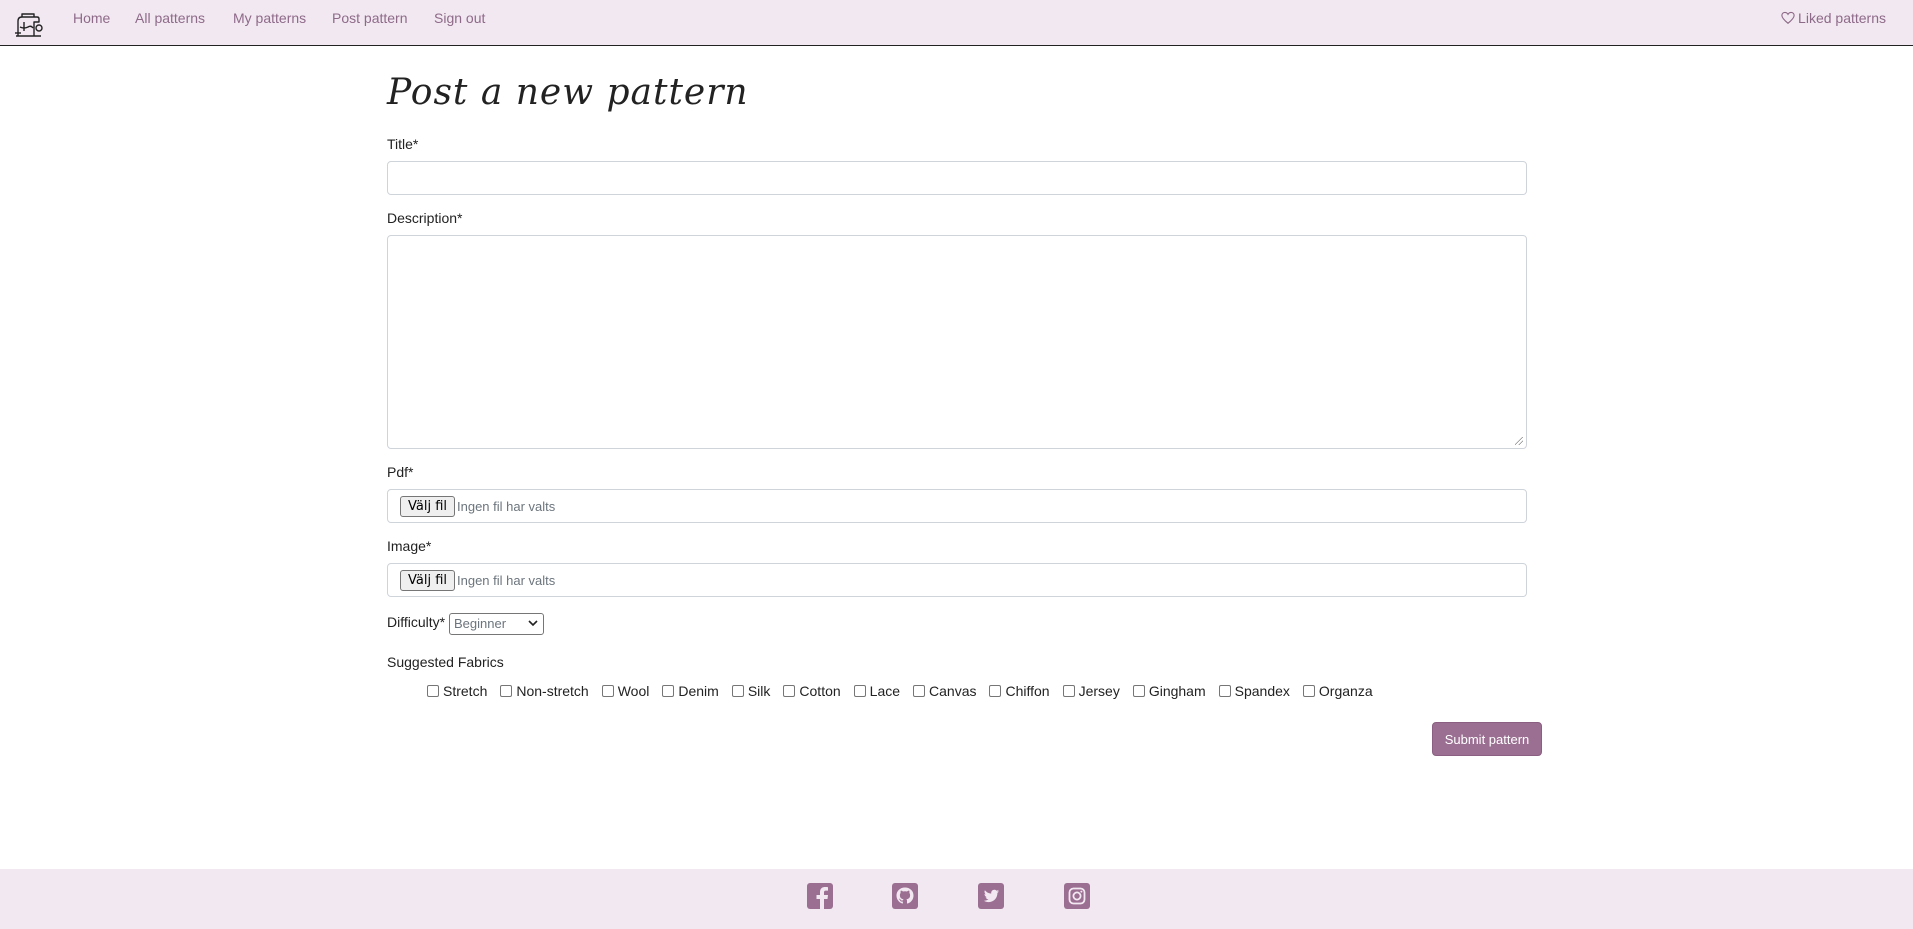 Image resolution: width=1913 pixels, height=929 pixels. I want to click on instagram-icon, so click(1077, 896).